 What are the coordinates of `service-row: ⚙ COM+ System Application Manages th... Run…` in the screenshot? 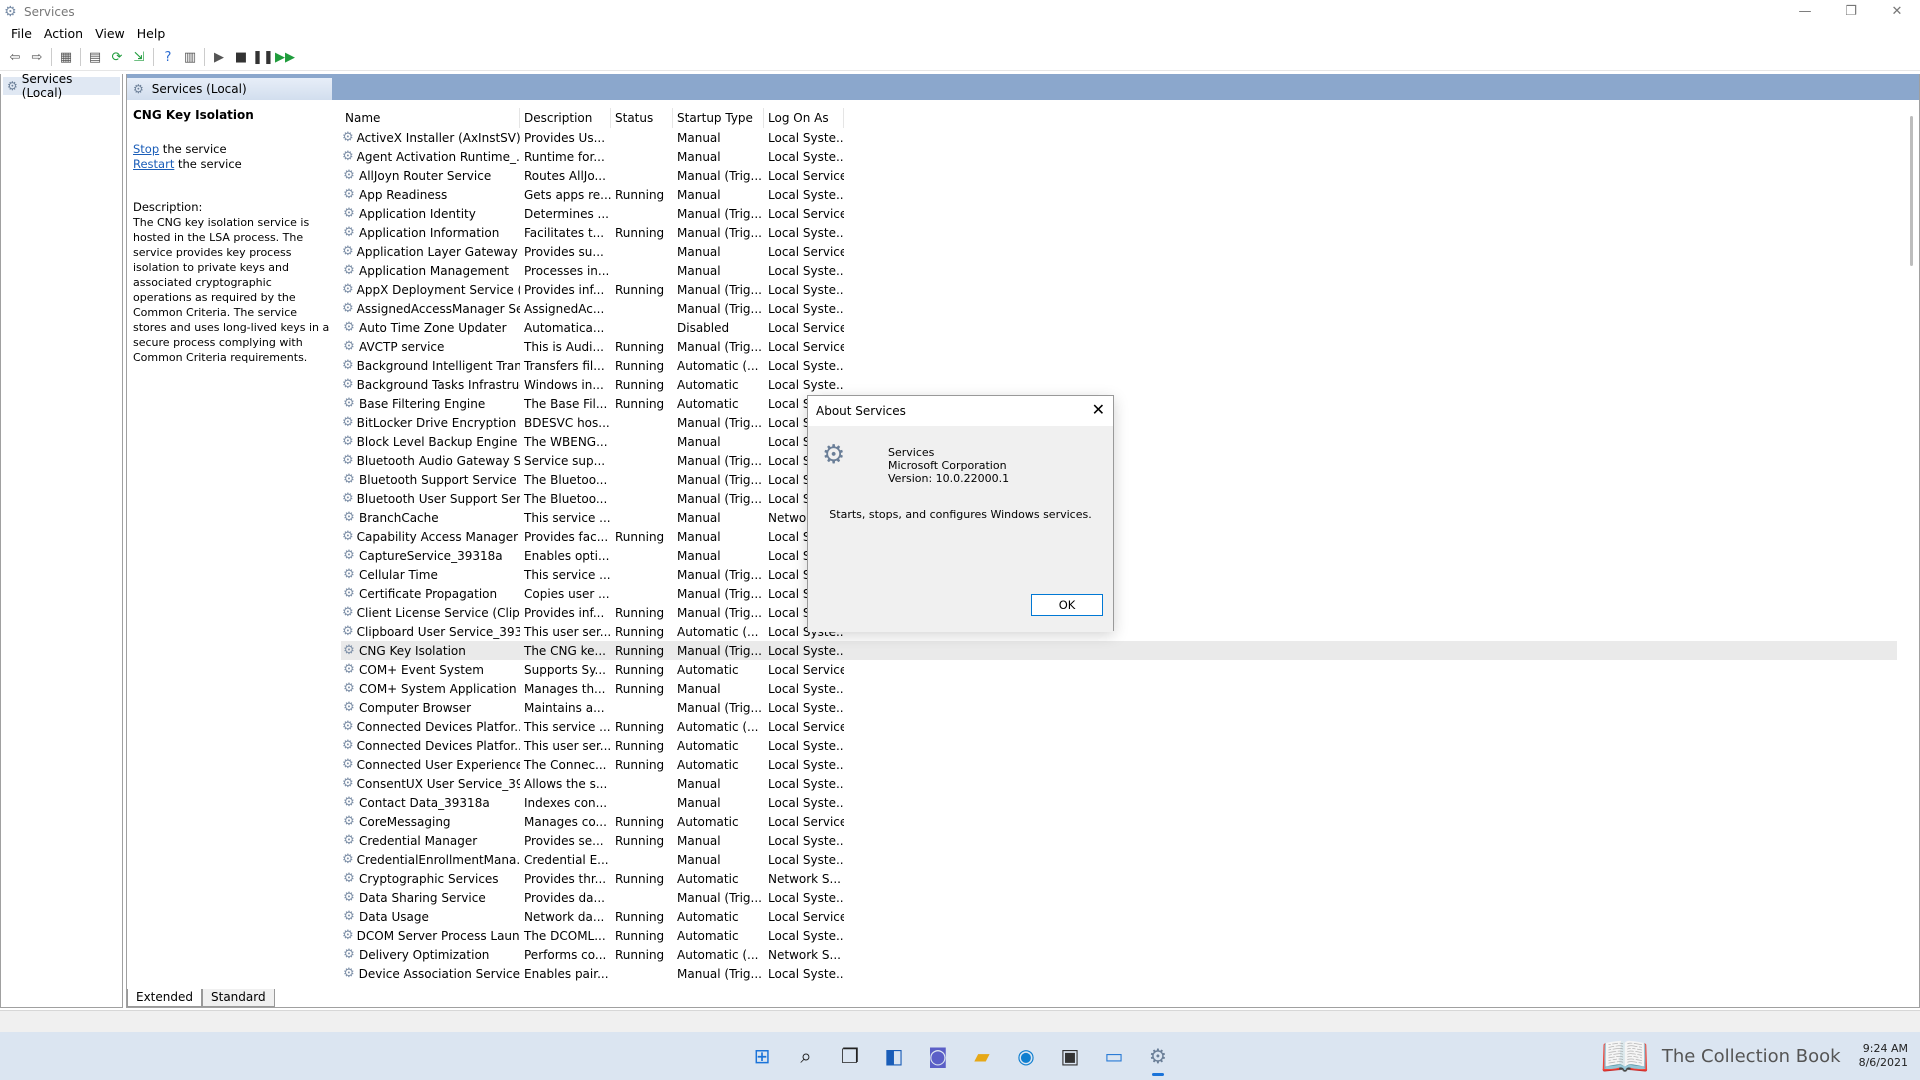 It's located at (1119, 688).